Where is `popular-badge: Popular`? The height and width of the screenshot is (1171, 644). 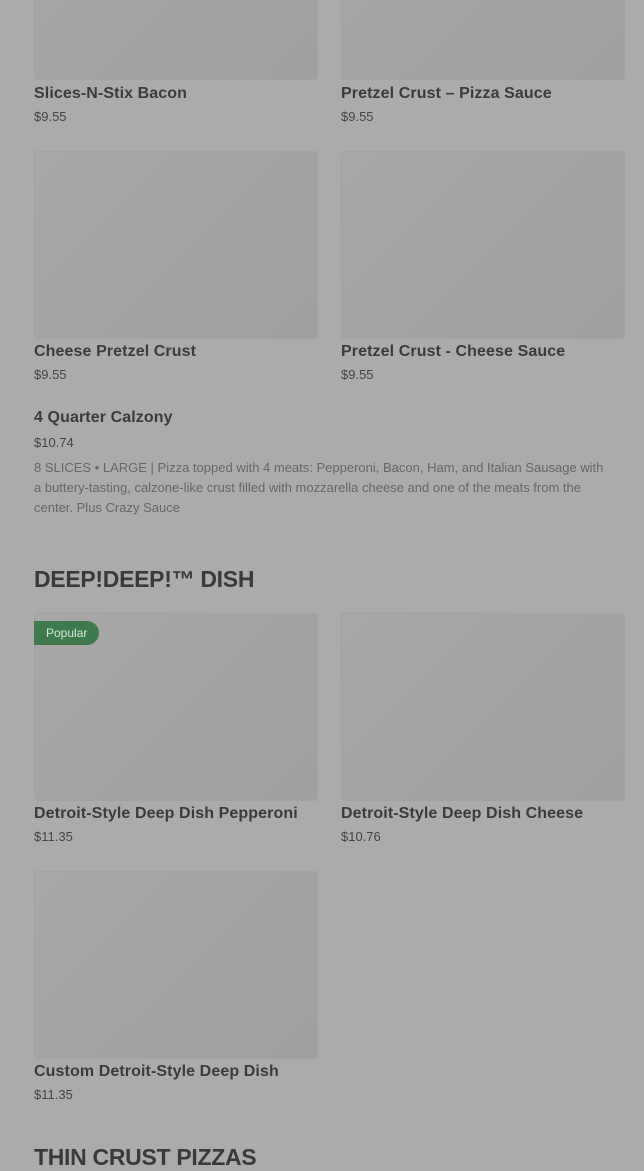
popular-badge: Popular is located at coordinates (67, 633).